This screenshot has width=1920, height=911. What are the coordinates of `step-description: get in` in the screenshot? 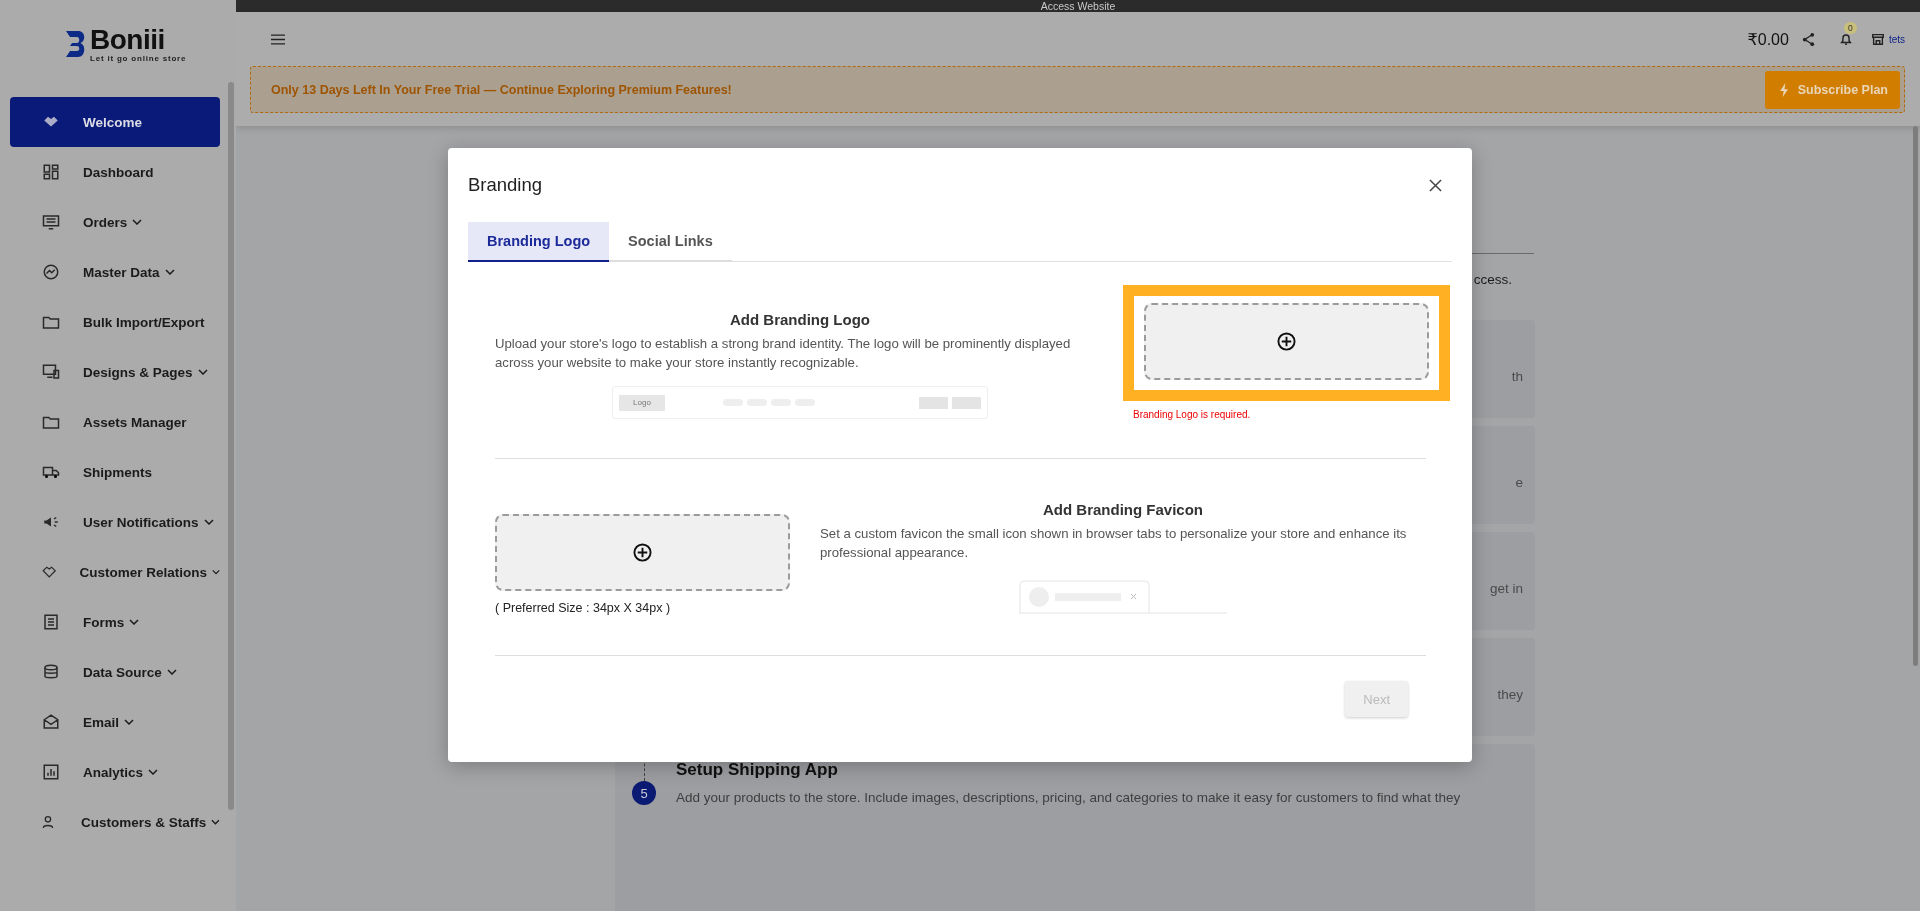 It's located at (1506, 588).